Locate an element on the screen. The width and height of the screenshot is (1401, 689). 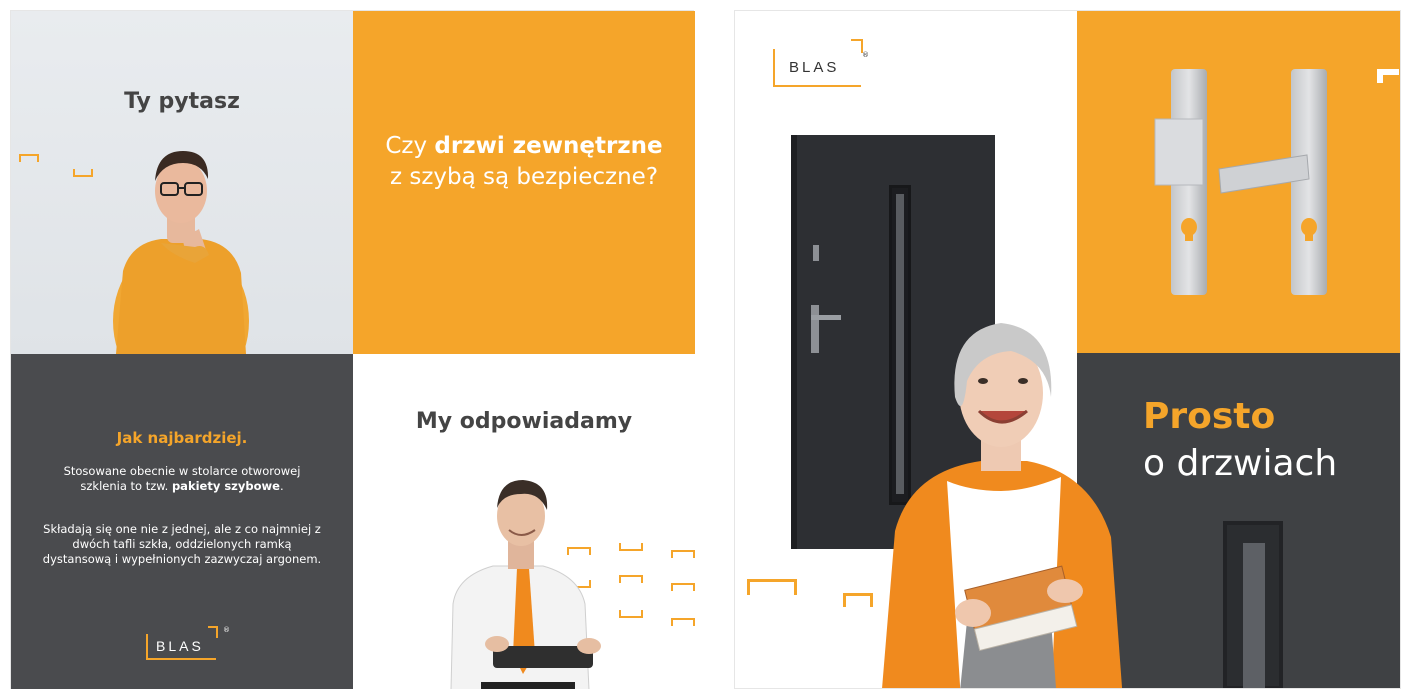
woman-with-catalog-illustration is located at coordinates (1002, 505).